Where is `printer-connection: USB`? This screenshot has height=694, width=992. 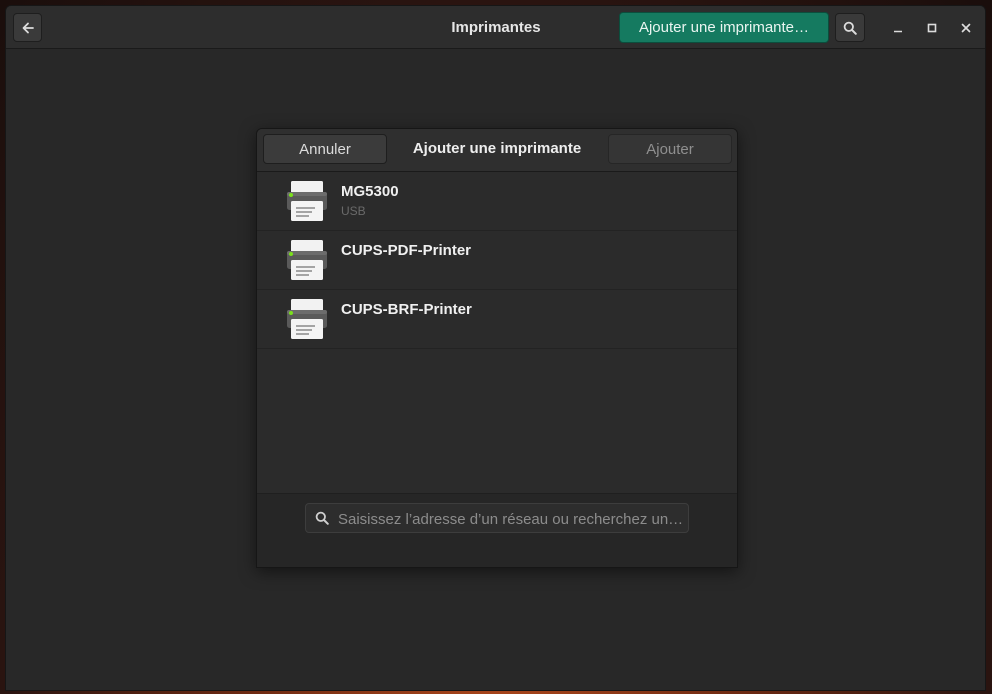
printer-connection: USB is located at coordinates (353, 211).